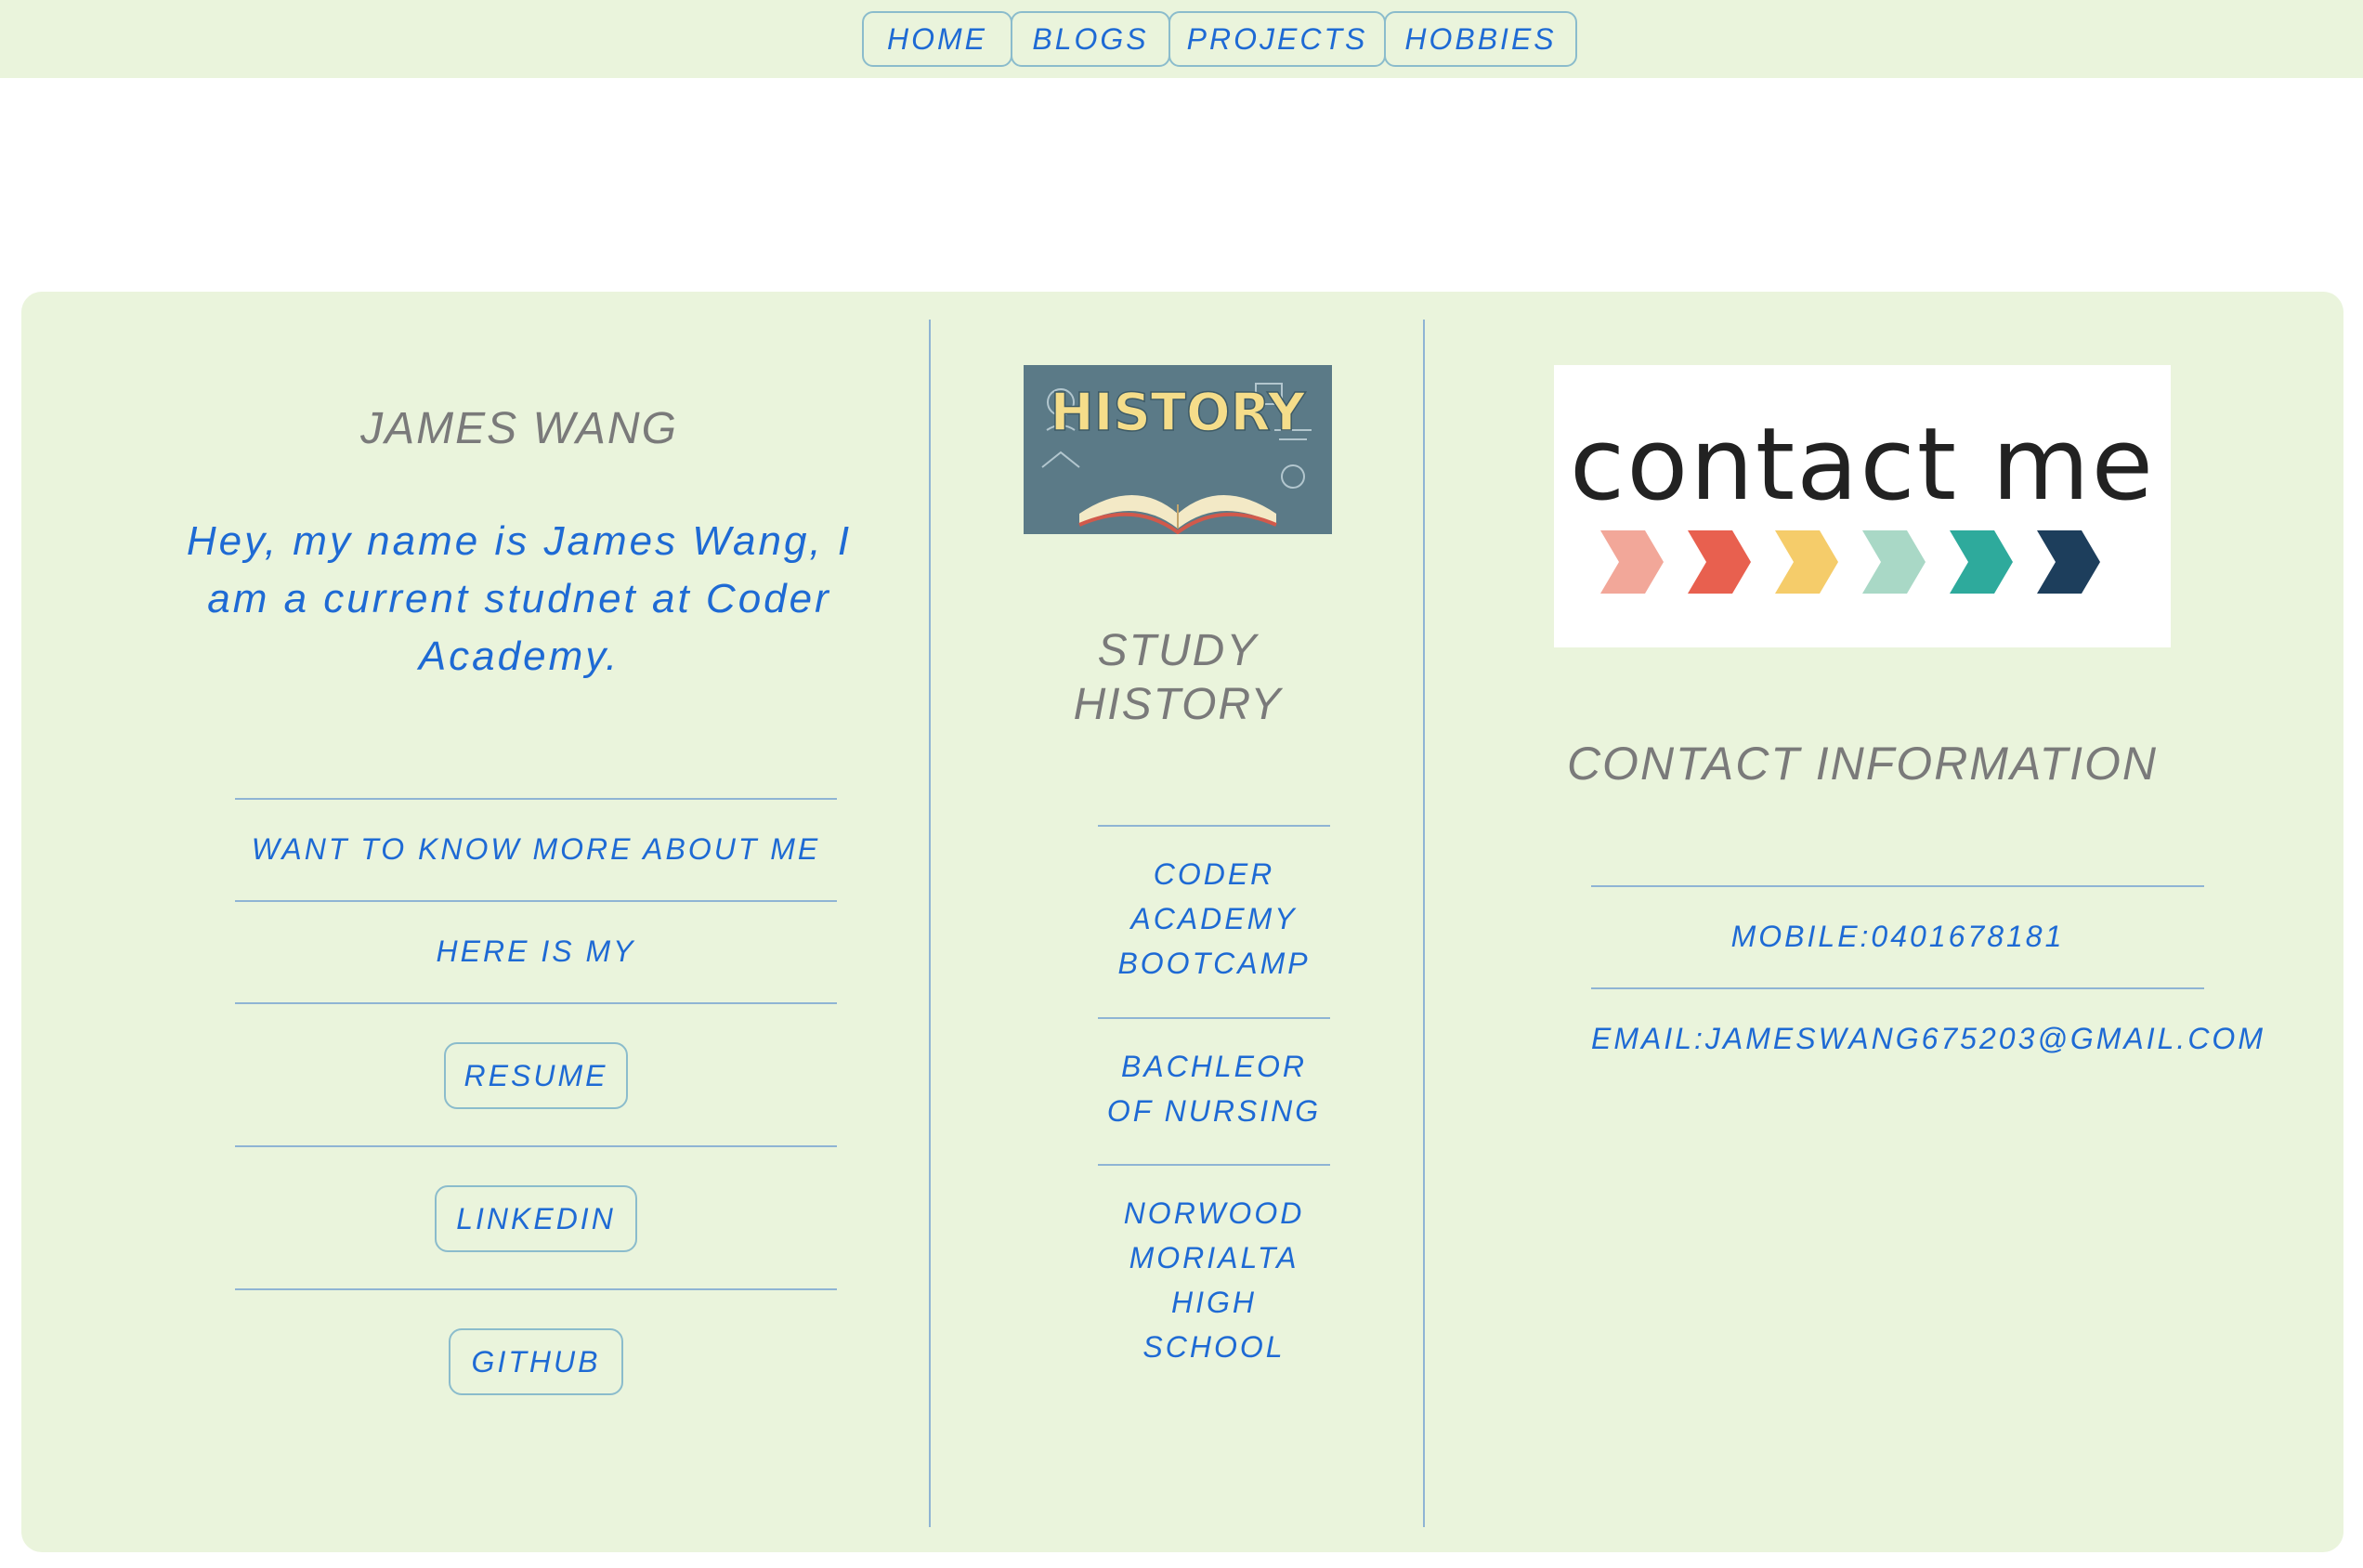 The width and height of the screenshot is (2363, 1568). Describe the element at coordinates (1090, 39) in the screenshot. I see `nav-blogs-button: BLOGS` at that location.